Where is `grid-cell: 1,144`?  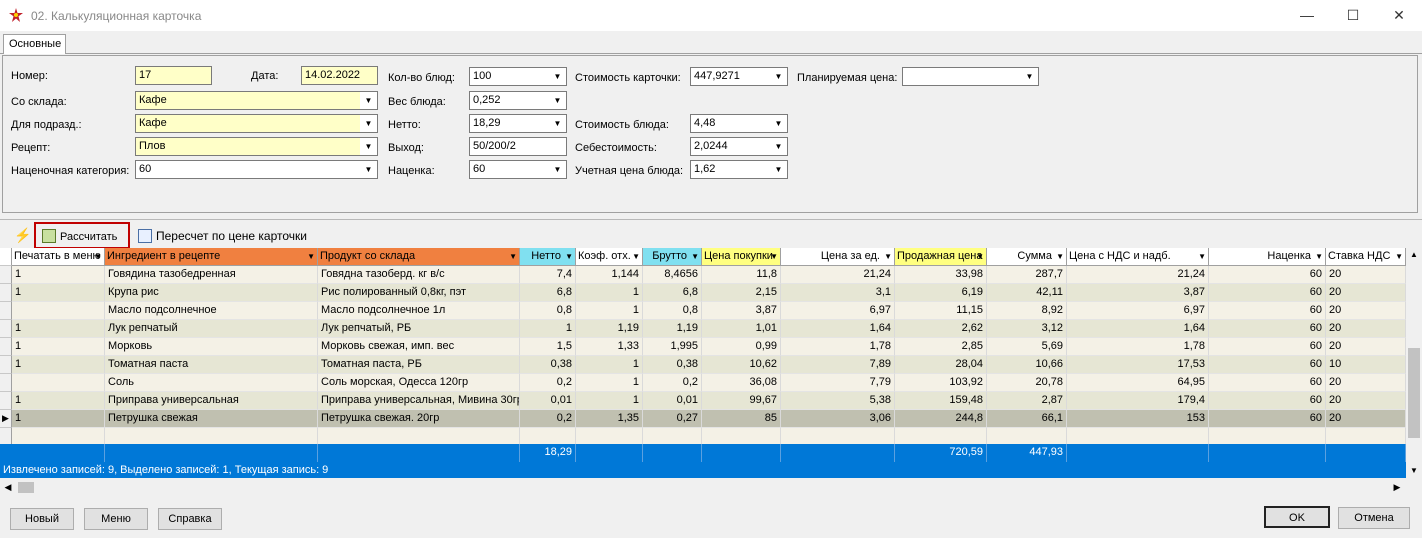 grid-cell: 1,144 is located at coordinates (609, 275).